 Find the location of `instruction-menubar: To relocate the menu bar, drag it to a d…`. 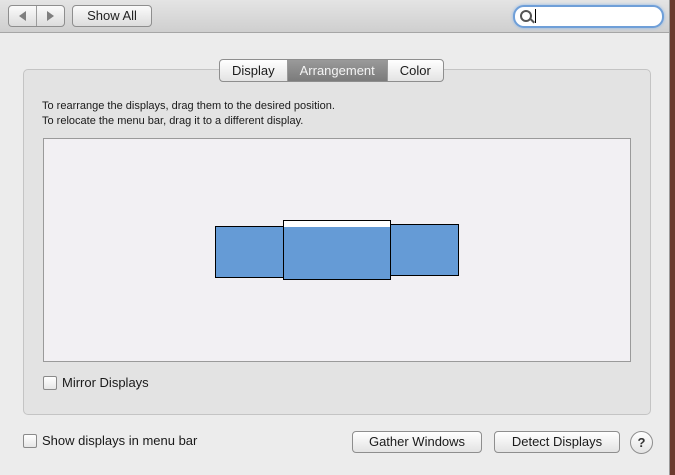

instruction-menubar: To relocate the menu bar, drag it to a d… is located at coordinates (173, 121).